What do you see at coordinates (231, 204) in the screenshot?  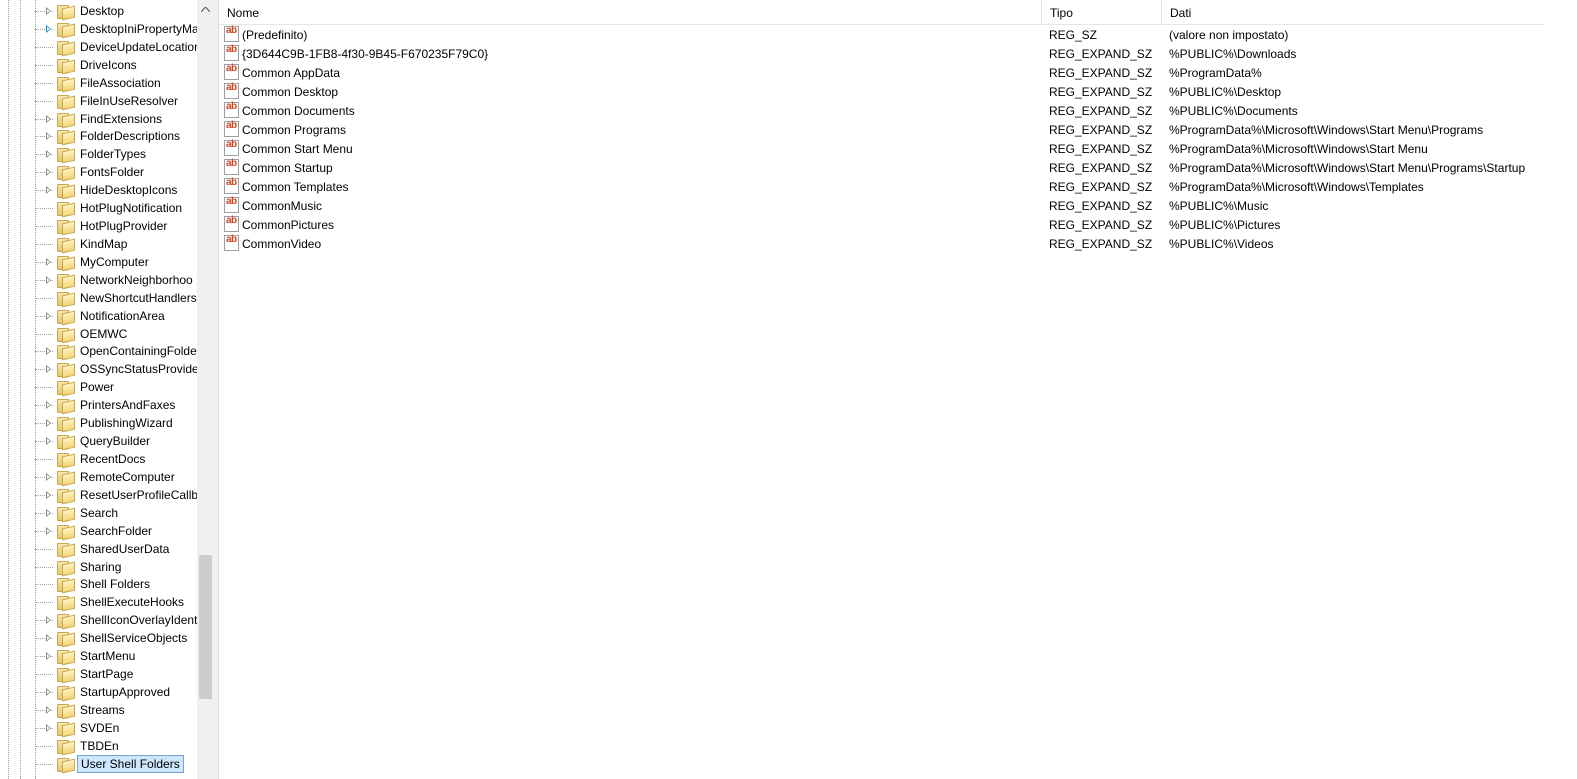 I see `reg-string-value-icon: ab` at bounding box center [231, 204].